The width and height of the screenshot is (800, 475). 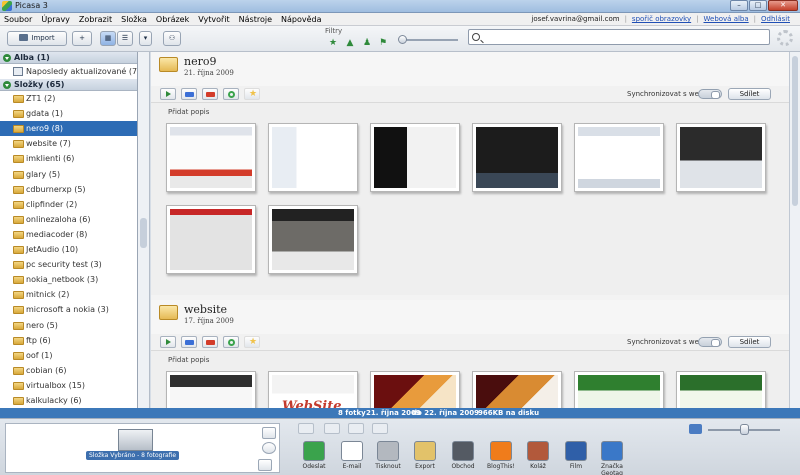 I want to click on rotate-ccw-button, so click(x=332, y=428).